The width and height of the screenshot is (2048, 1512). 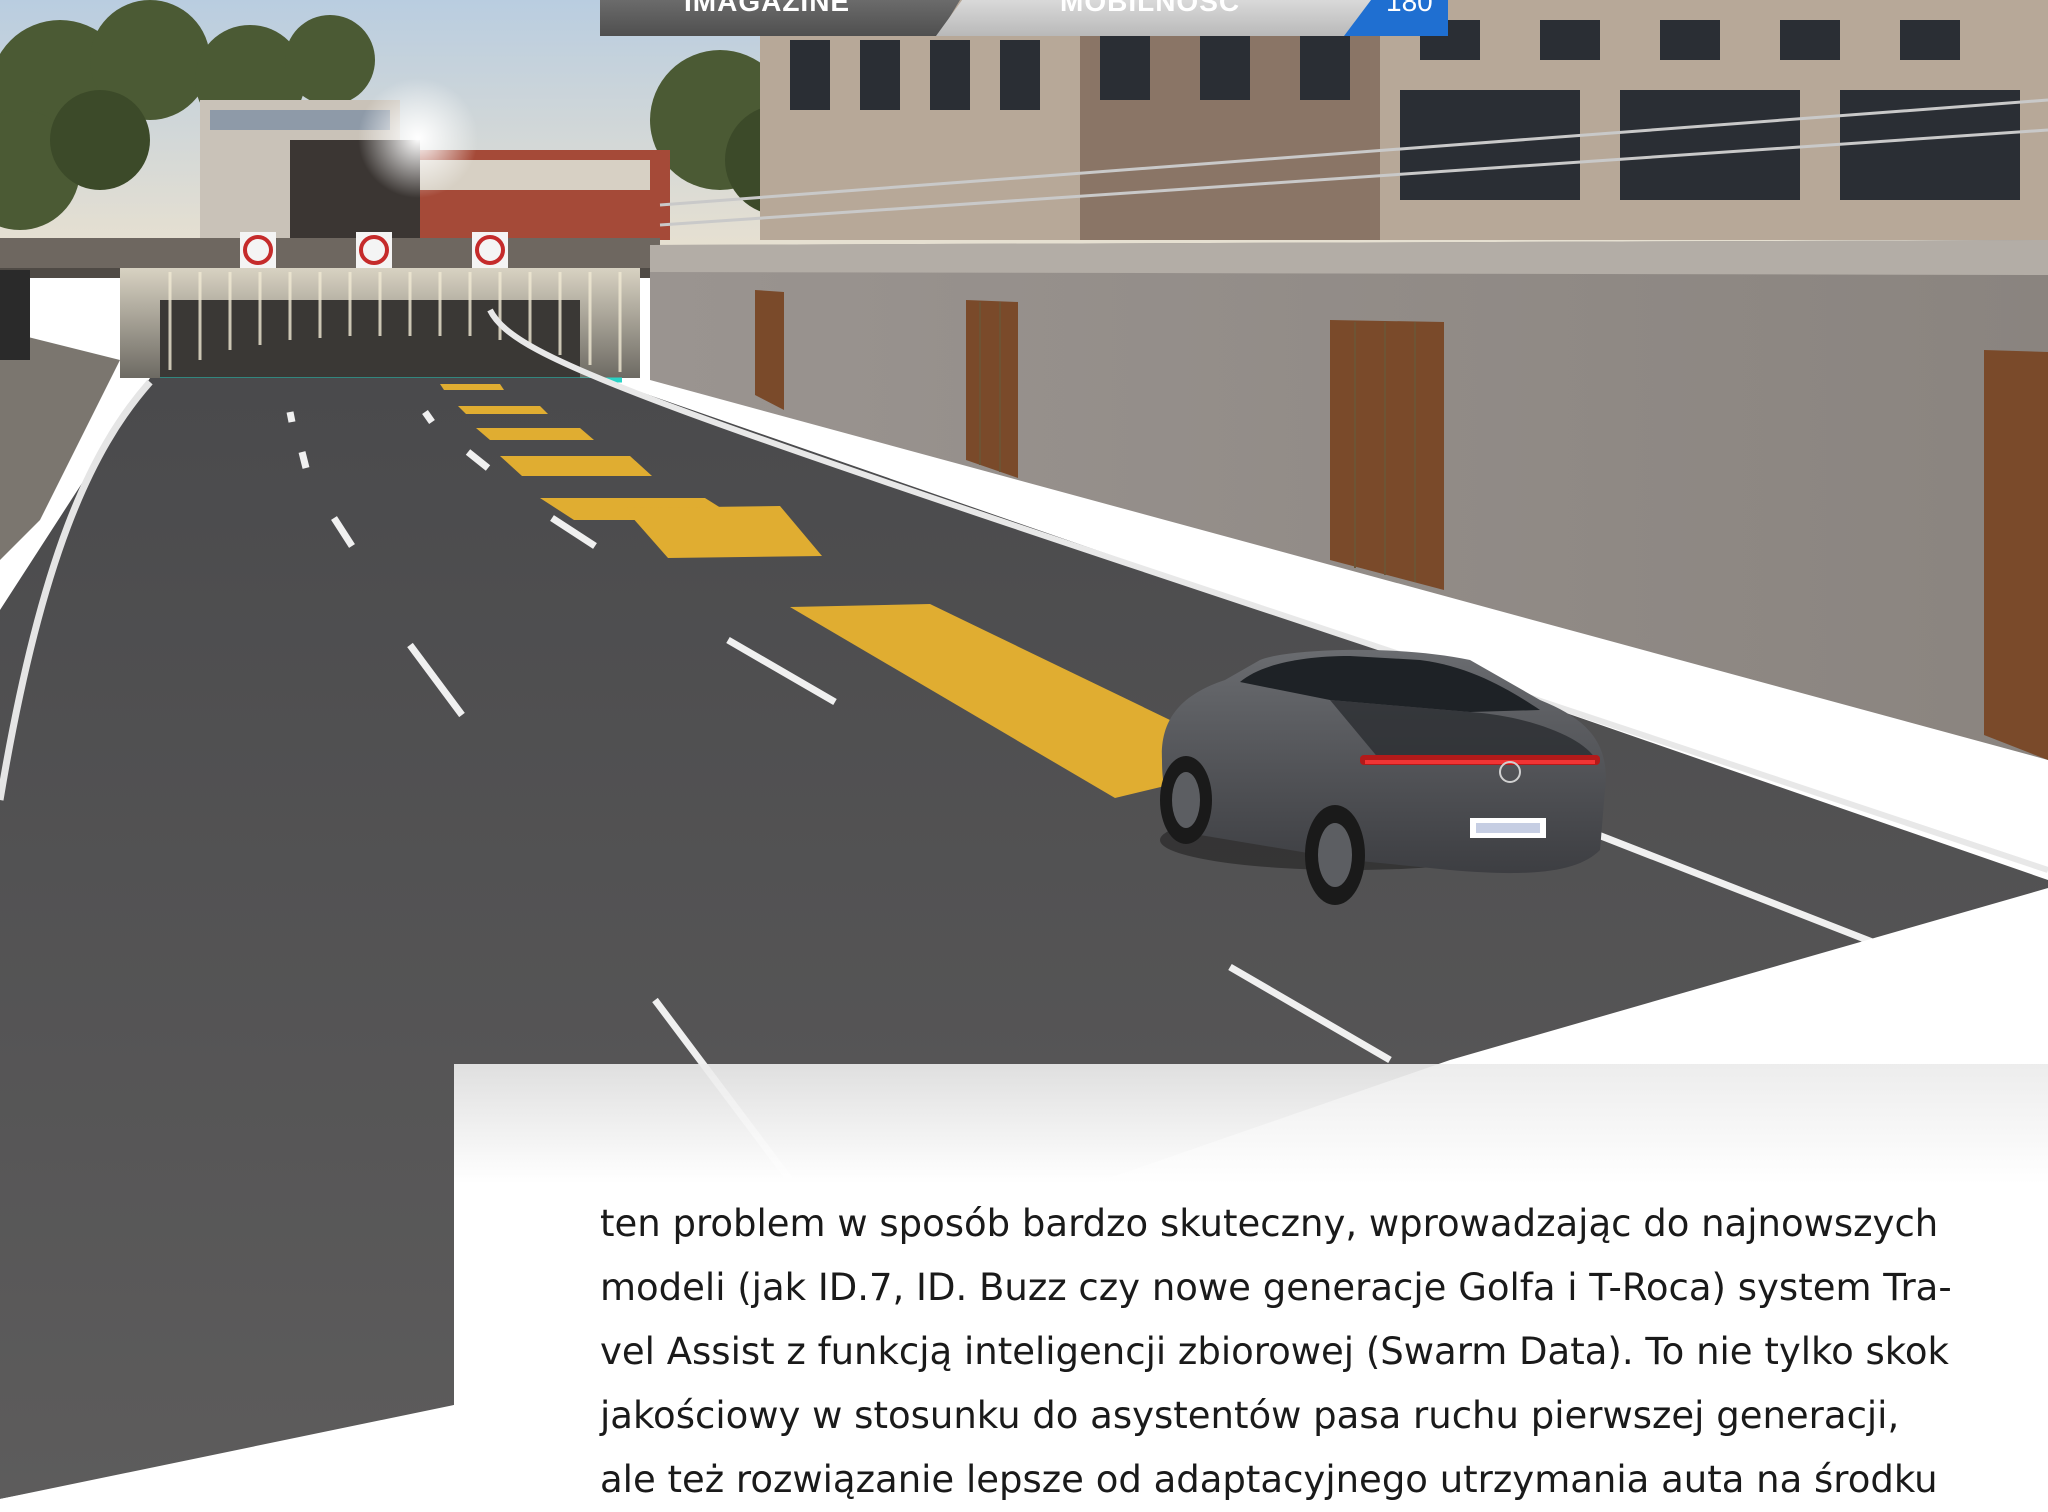 What do you see at coordinates (780, 18) in the screenshot?
I see `magazine-logo-tab: IMAGAZINE` at bounding box center [780, 18].